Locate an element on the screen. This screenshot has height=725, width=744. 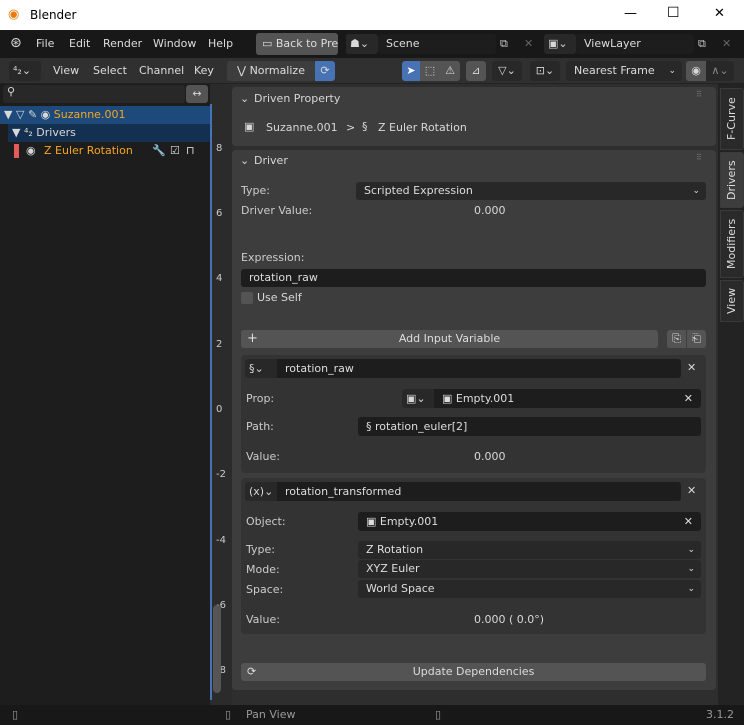
snap-mode-dropdown: Nearest Frame ⌄ is located at coordinates (624, 71).